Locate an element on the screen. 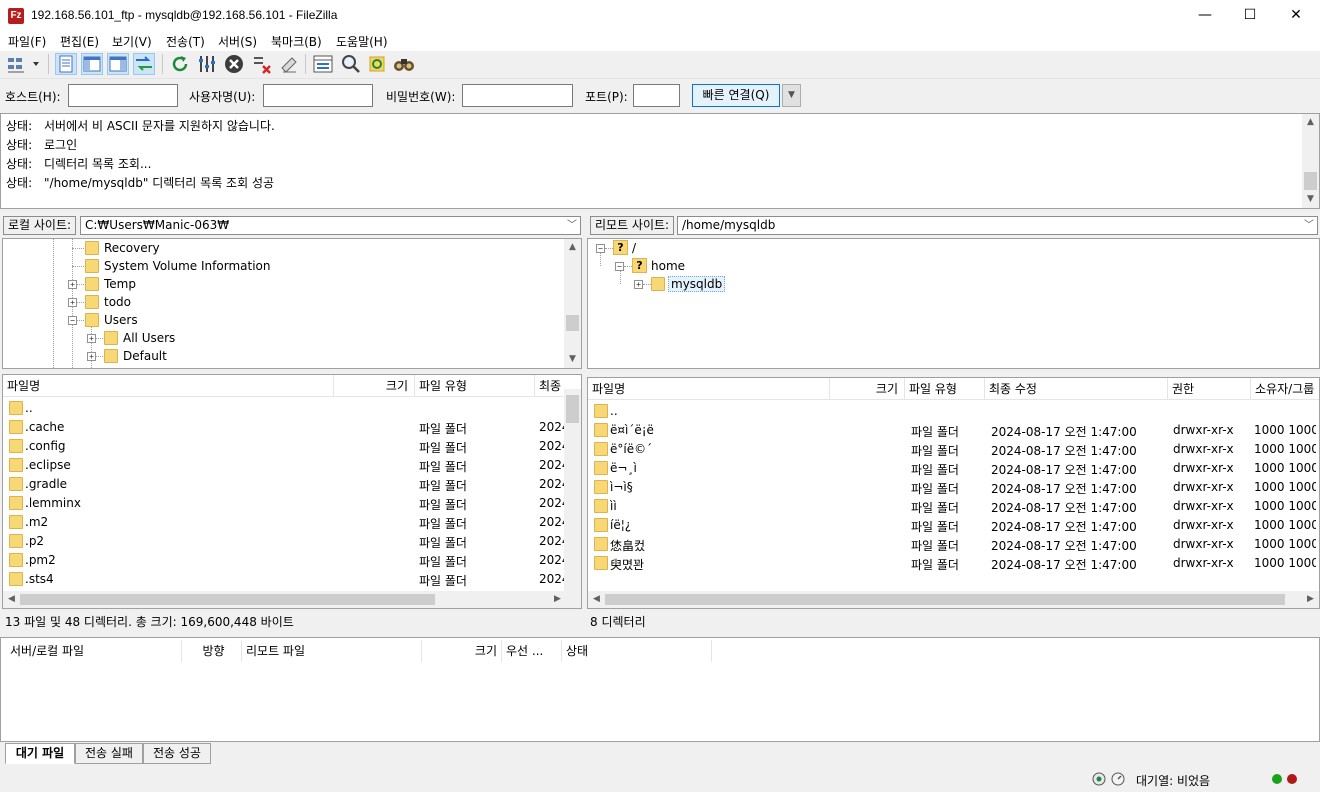 Image resolution: width=1320 pixels, height=792 pixels. menu-transfer: 전송(T) is located at coordinates (185, 41).